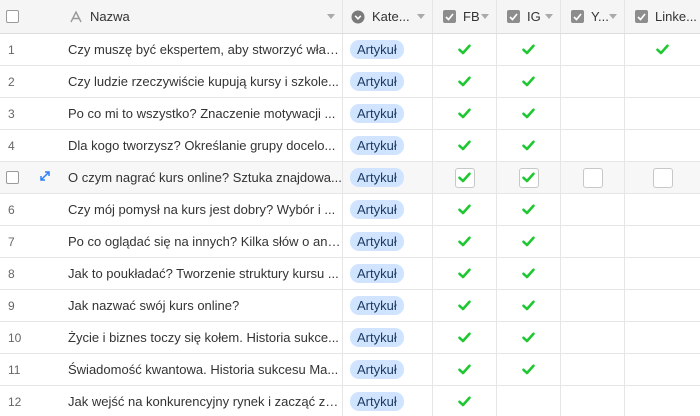 The height and width of the screenshot is (416, 700). I want to click on select-all-cell, so click(12, 16).